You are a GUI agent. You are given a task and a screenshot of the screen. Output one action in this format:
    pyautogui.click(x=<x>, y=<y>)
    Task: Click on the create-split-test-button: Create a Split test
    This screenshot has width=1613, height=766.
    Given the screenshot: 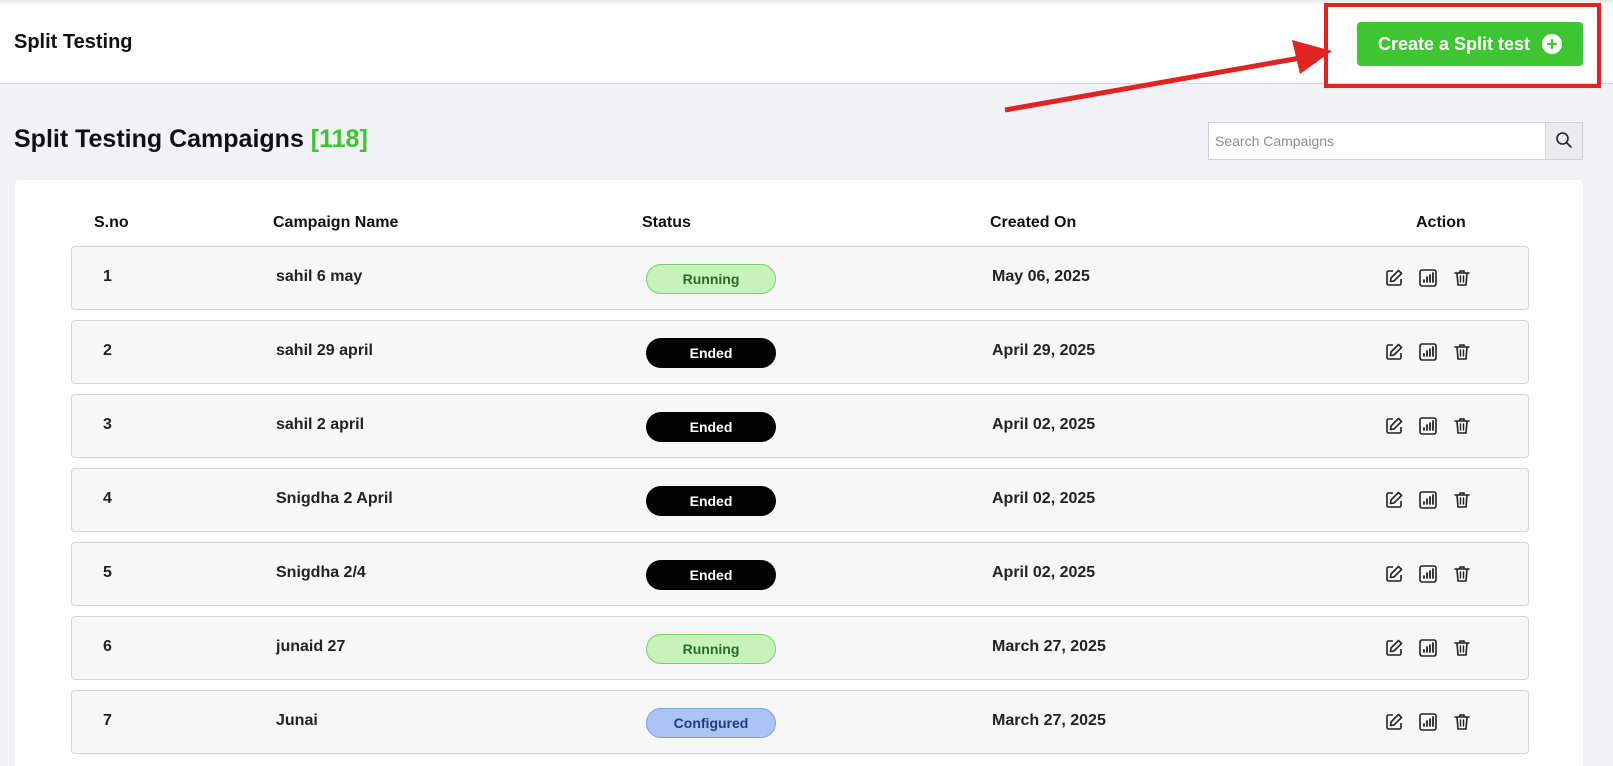 What is the action you would take?
    pyautogui.click(x=1470, y=44)
    